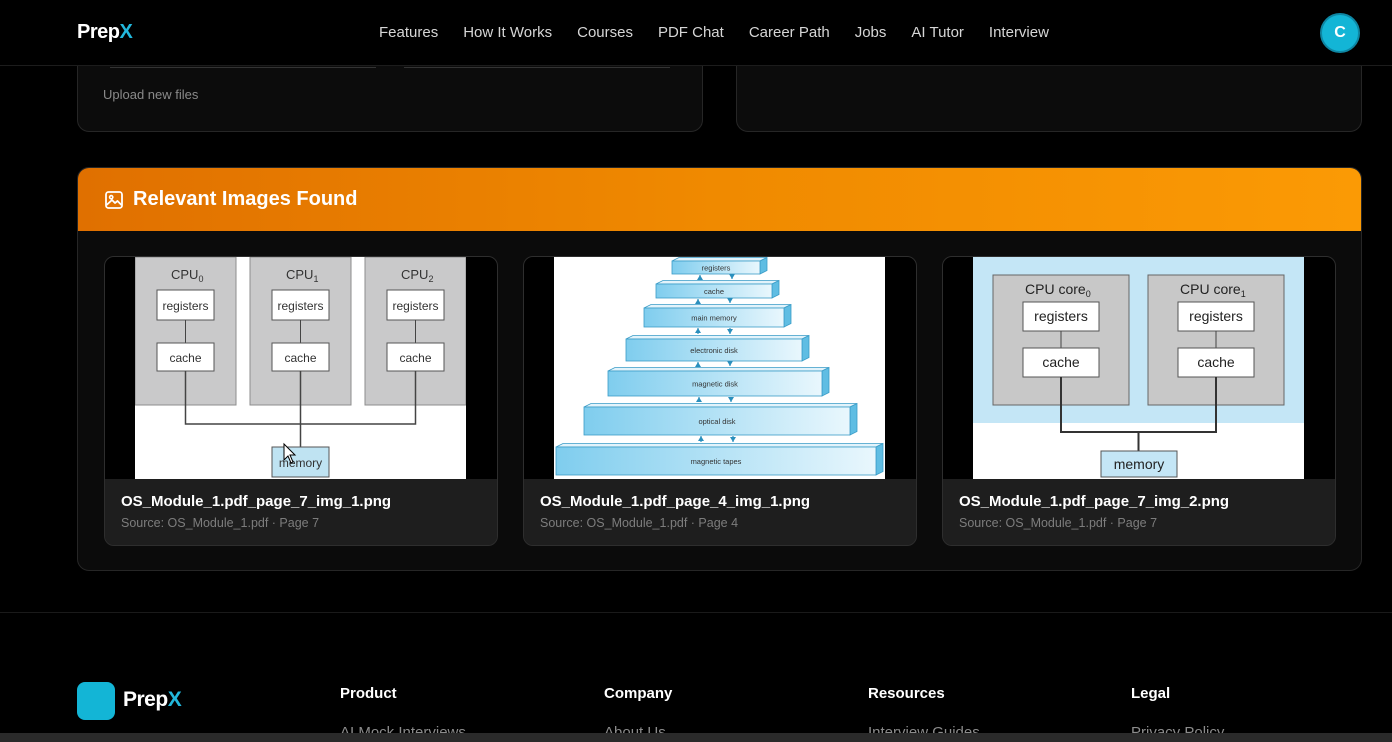 The width and height of the screenshot is (1392, 742). What do you see at coordinates (605, 32) in the screenshot?
I see `nav-link-courses: Courses` at bounding box center [605, 32].